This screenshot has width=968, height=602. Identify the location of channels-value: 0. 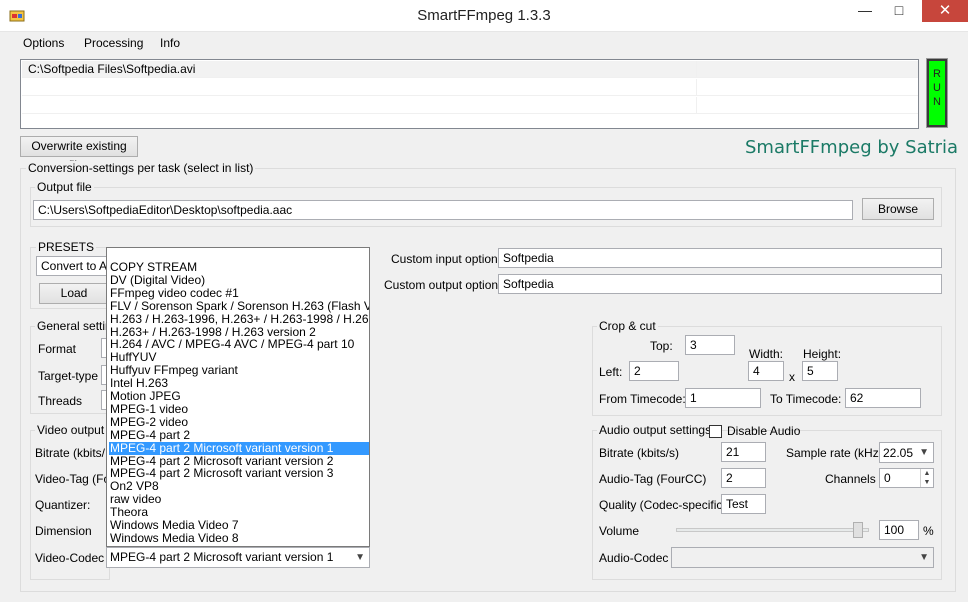
(887, 478).